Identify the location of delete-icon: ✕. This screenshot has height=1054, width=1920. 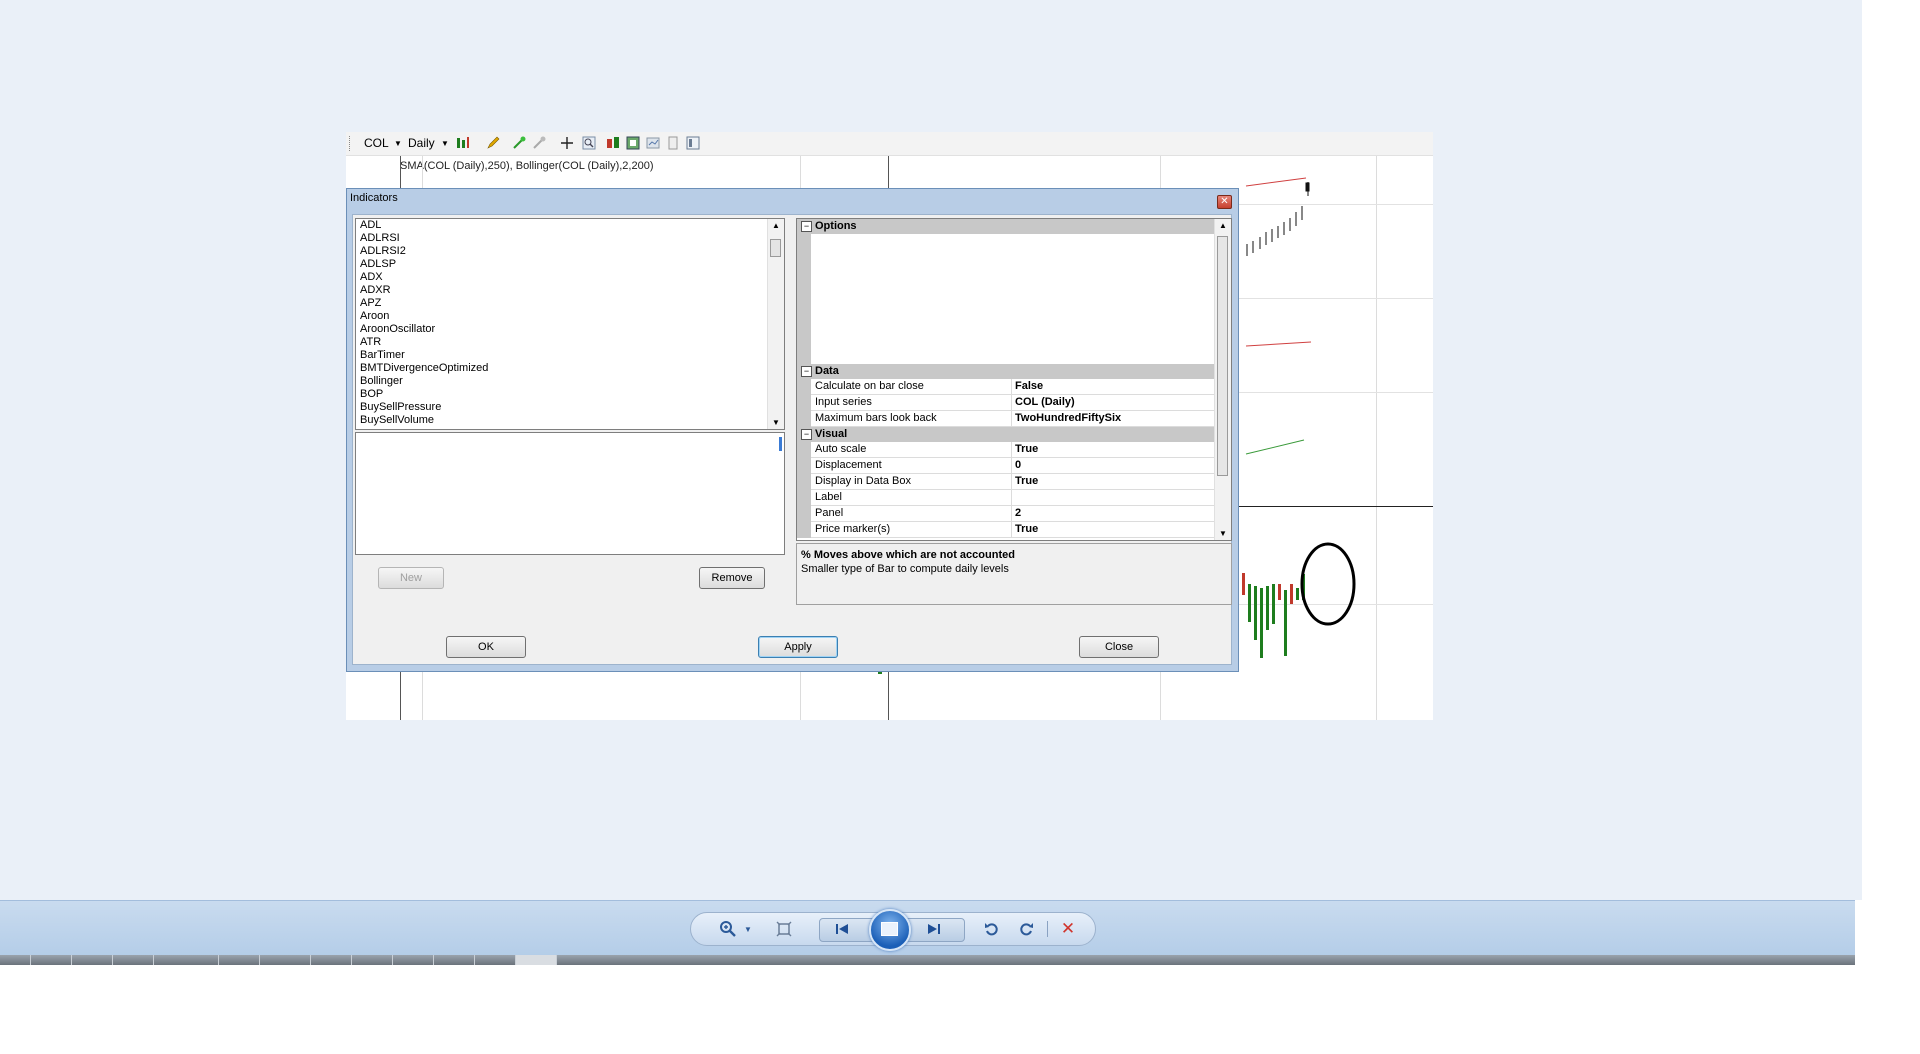
(1068, 929).